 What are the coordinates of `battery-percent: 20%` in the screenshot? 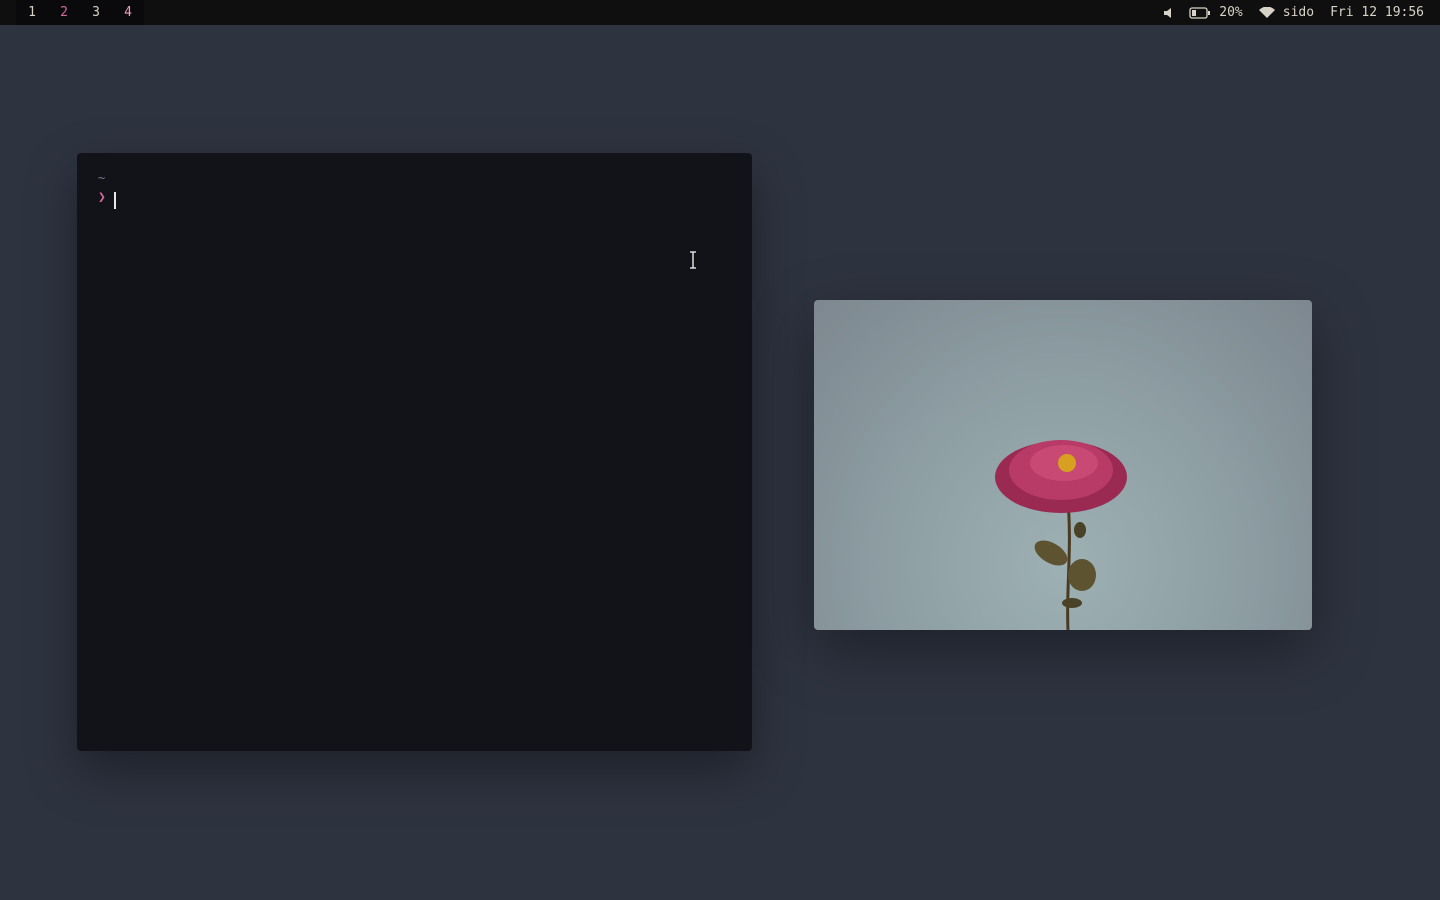 It's located at (1231, 12).